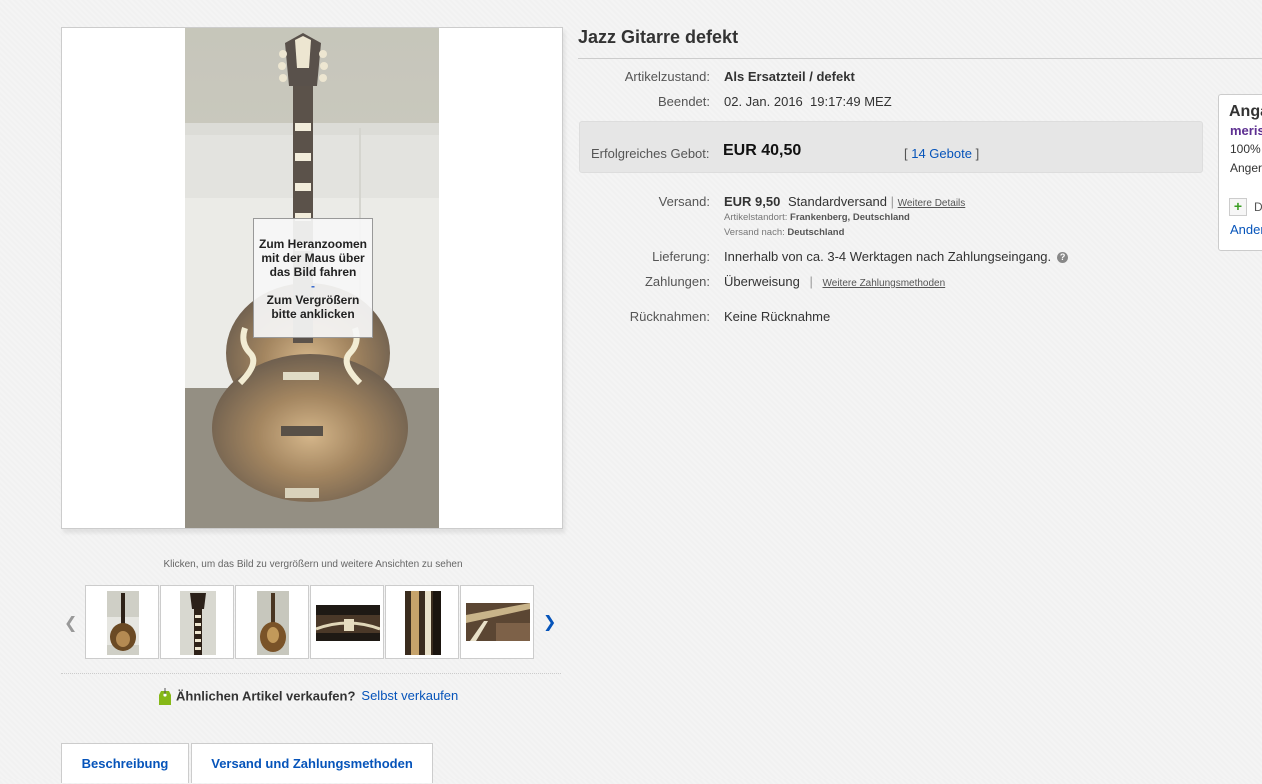 The height and width of the screenshot is (784, 1262). I want to click on ended-label: Beendet:, so click(683, 101).